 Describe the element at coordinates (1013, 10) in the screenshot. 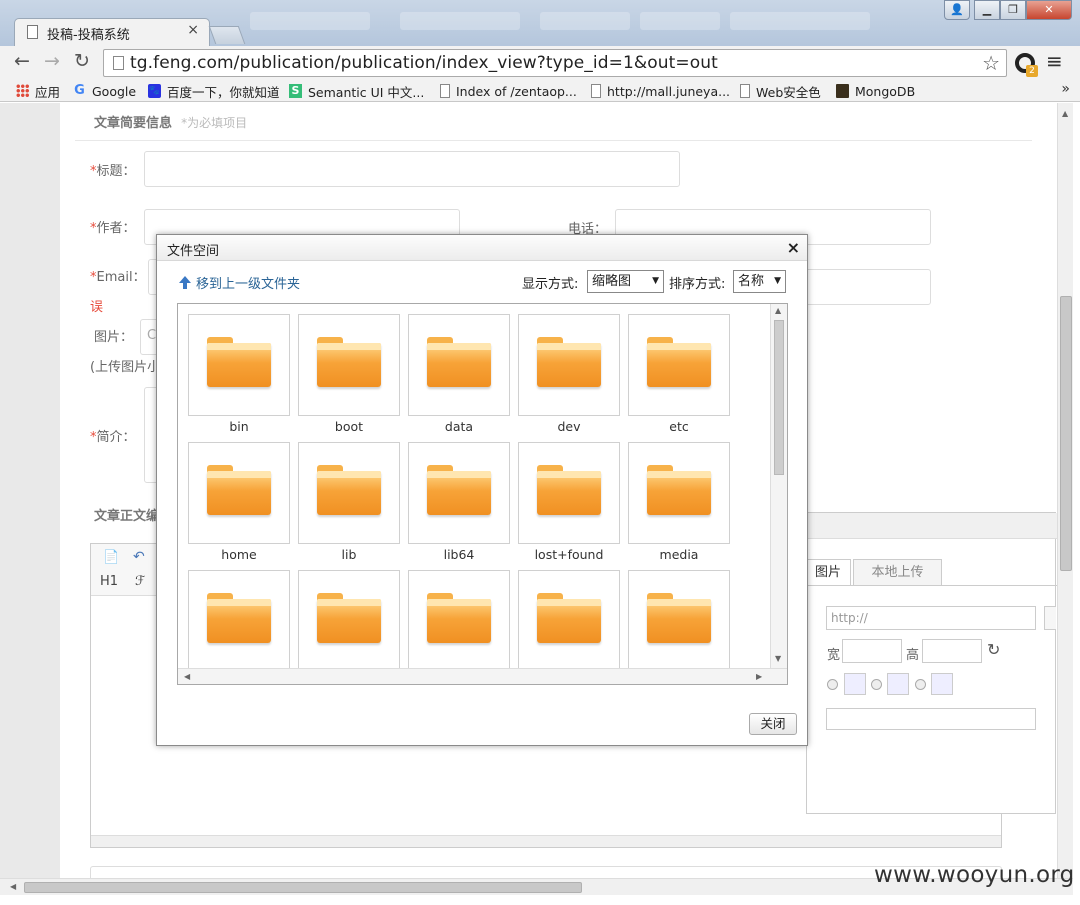

I see `maximize-button: ❐` at that location.